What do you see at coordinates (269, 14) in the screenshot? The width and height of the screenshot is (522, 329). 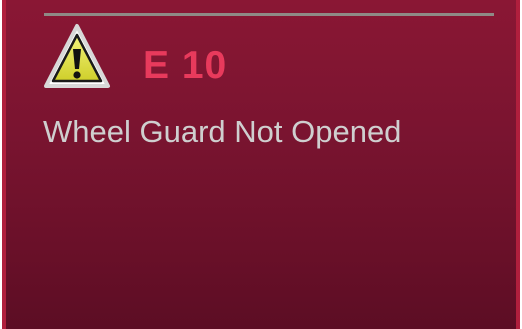 I see `header-divider` at bounding box center [269, 14].